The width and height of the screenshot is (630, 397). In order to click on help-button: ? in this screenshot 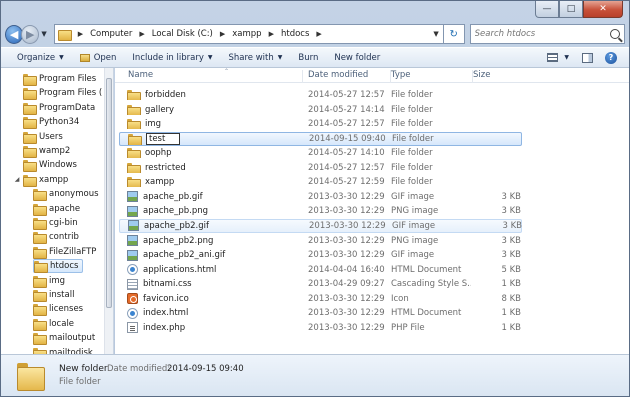, I will do `click(611, 58)`.